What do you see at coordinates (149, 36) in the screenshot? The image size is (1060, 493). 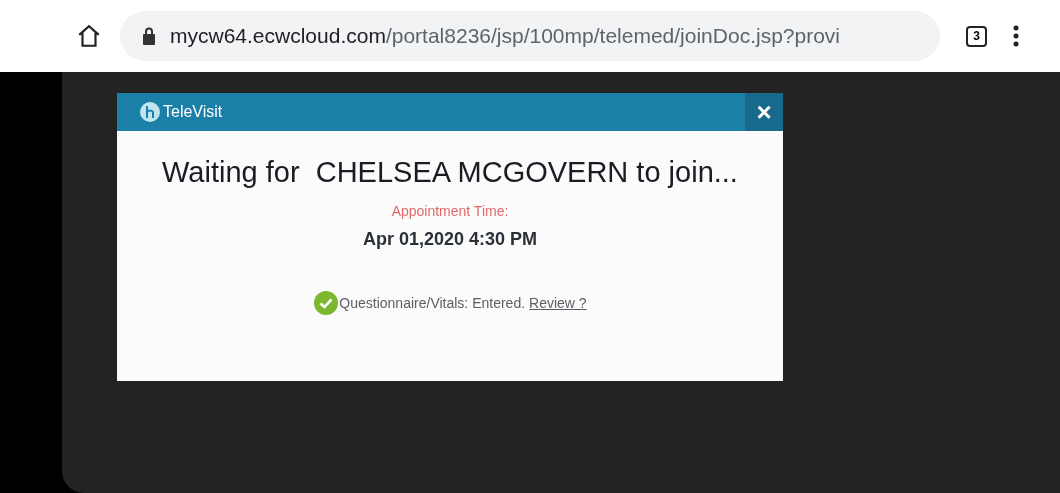 I see `lock-icon` at bounding box center [149, 36].